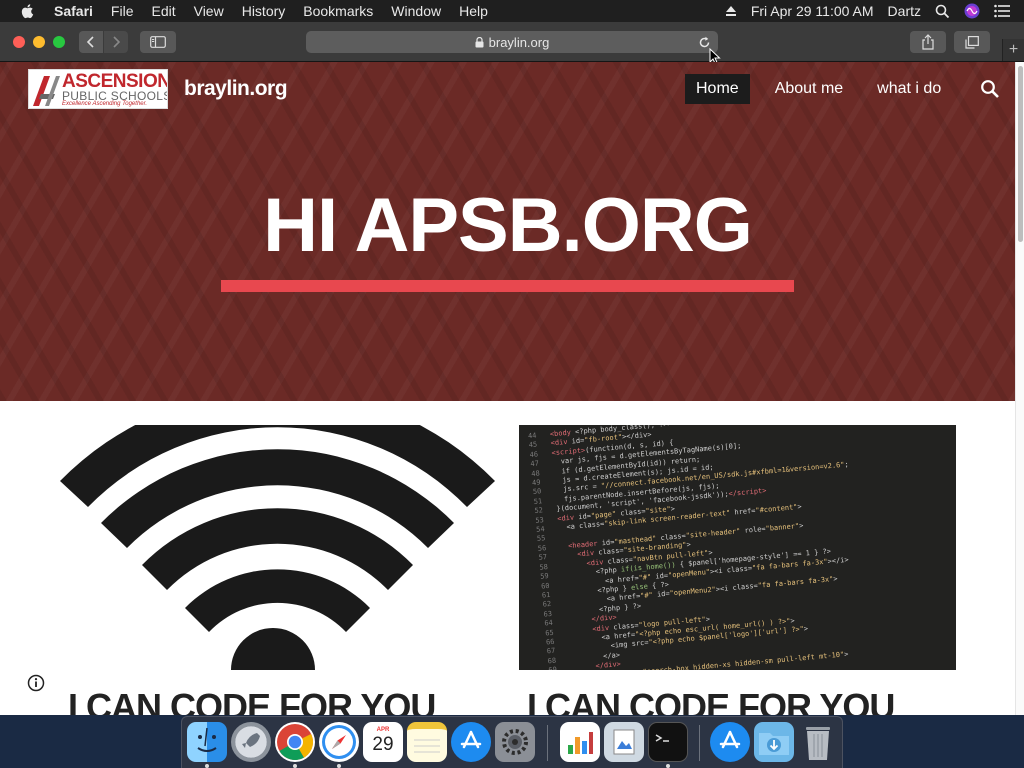  I want to click on nav-home: Home, so click(717, 89).